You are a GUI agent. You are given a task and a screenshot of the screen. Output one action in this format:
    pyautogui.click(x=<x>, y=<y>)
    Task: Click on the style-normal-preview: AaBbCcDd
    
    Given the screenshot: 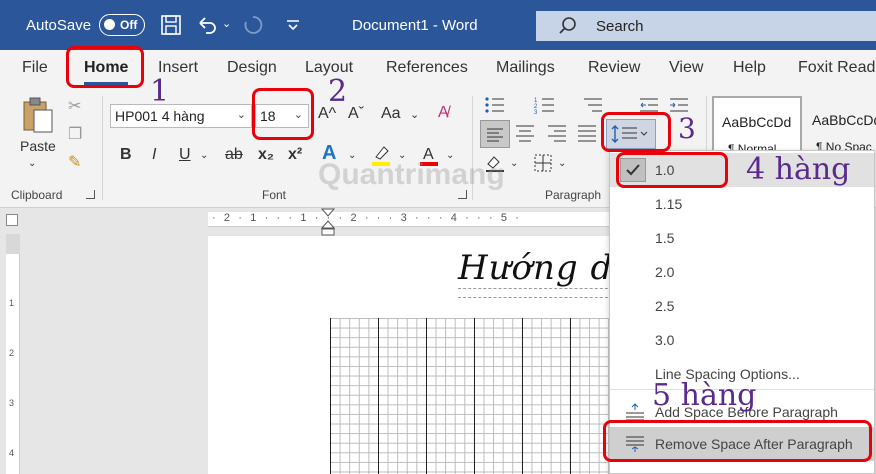 What is the action you would take?
    pyautogui.click(x=757, y=122)
    